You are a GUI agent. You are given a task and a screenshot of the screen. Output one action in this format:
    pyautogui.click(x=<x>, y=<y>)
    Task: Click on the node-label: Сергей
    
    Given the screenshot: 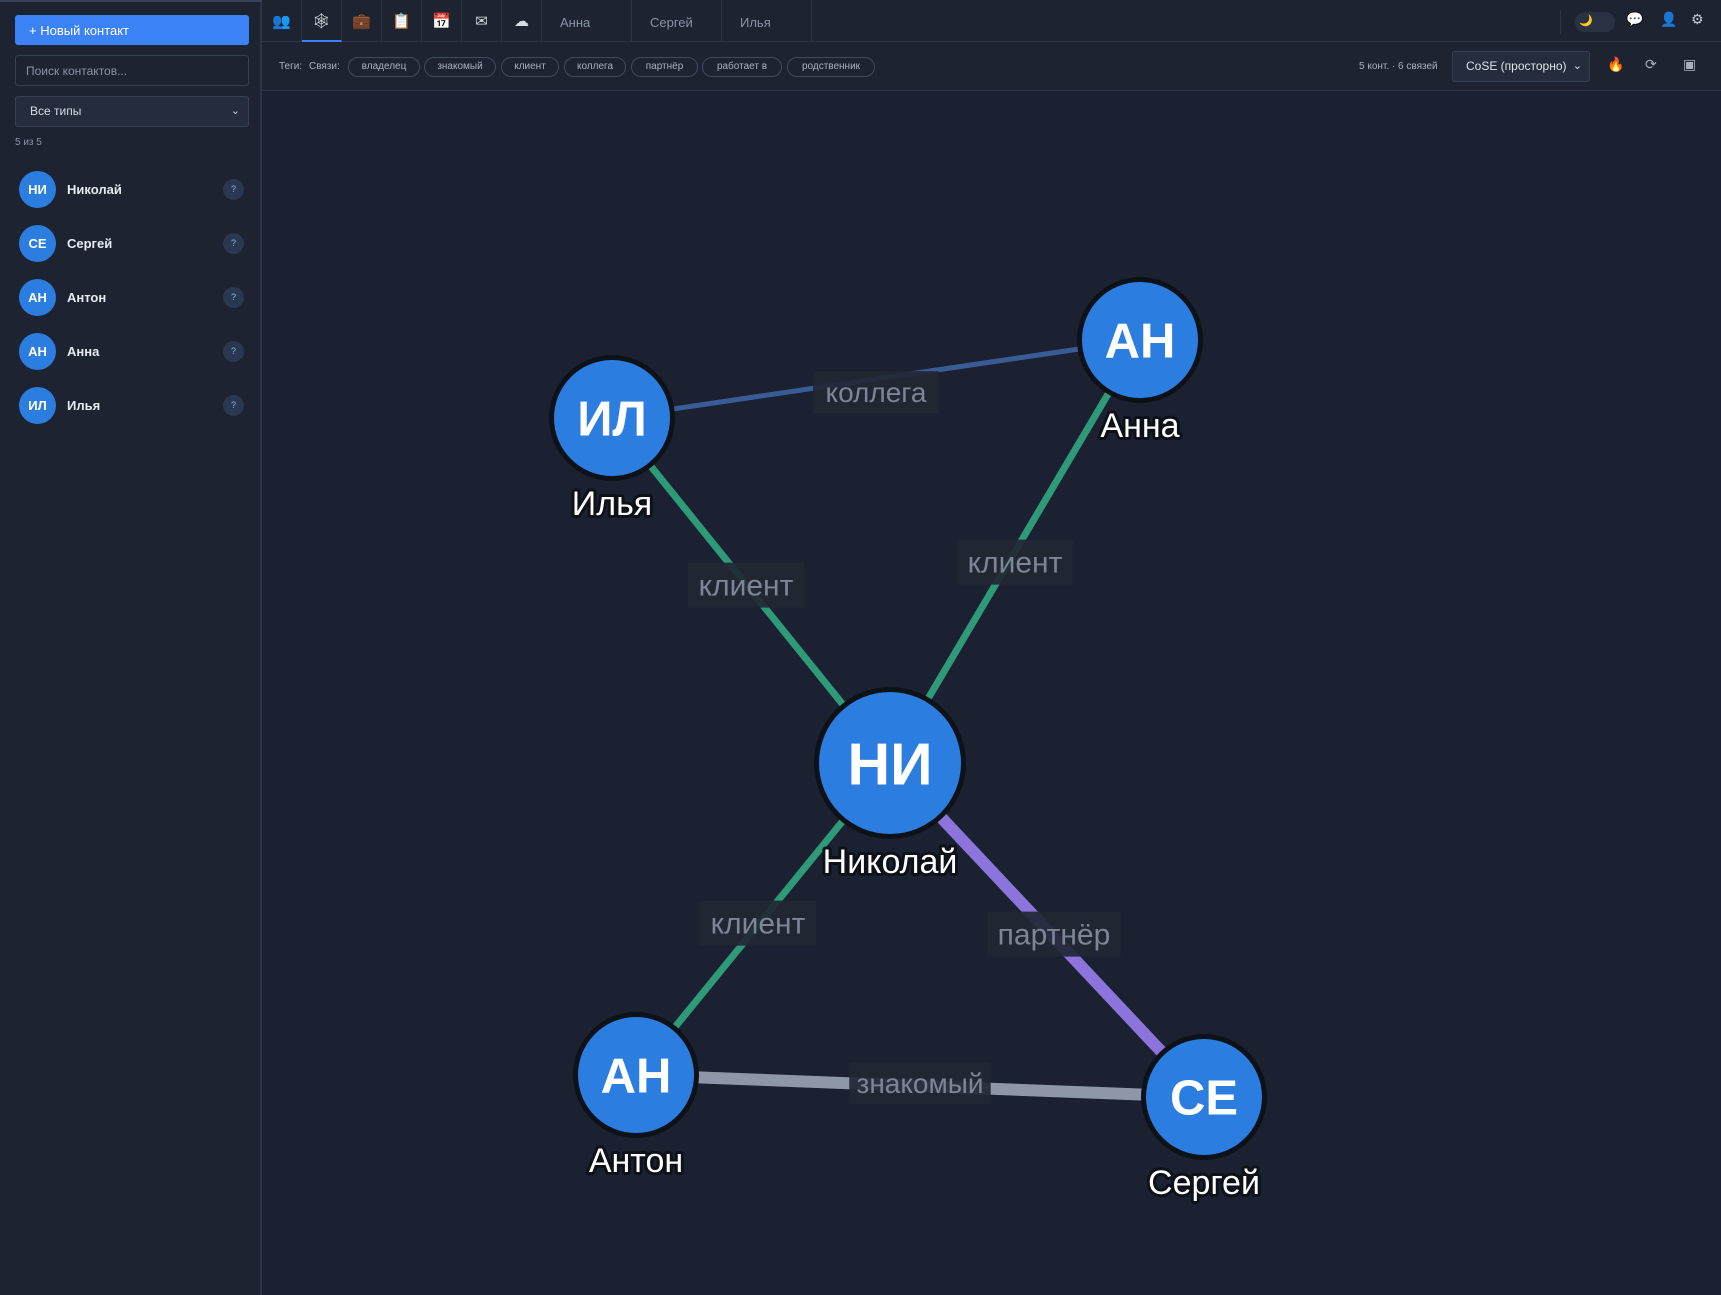 What is the action you would take?
    pyautogui.click(x=1204, y=1183)
    